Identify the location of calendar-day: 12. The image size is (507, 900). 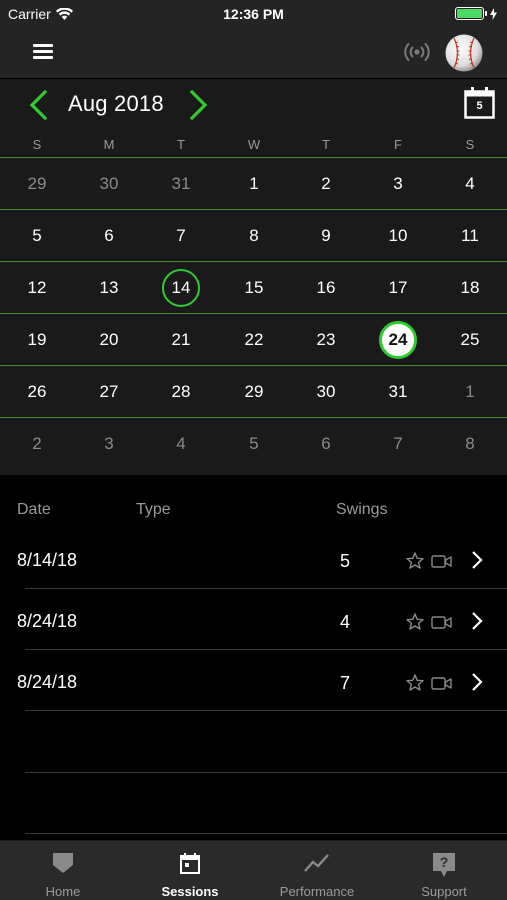
(37, 288).